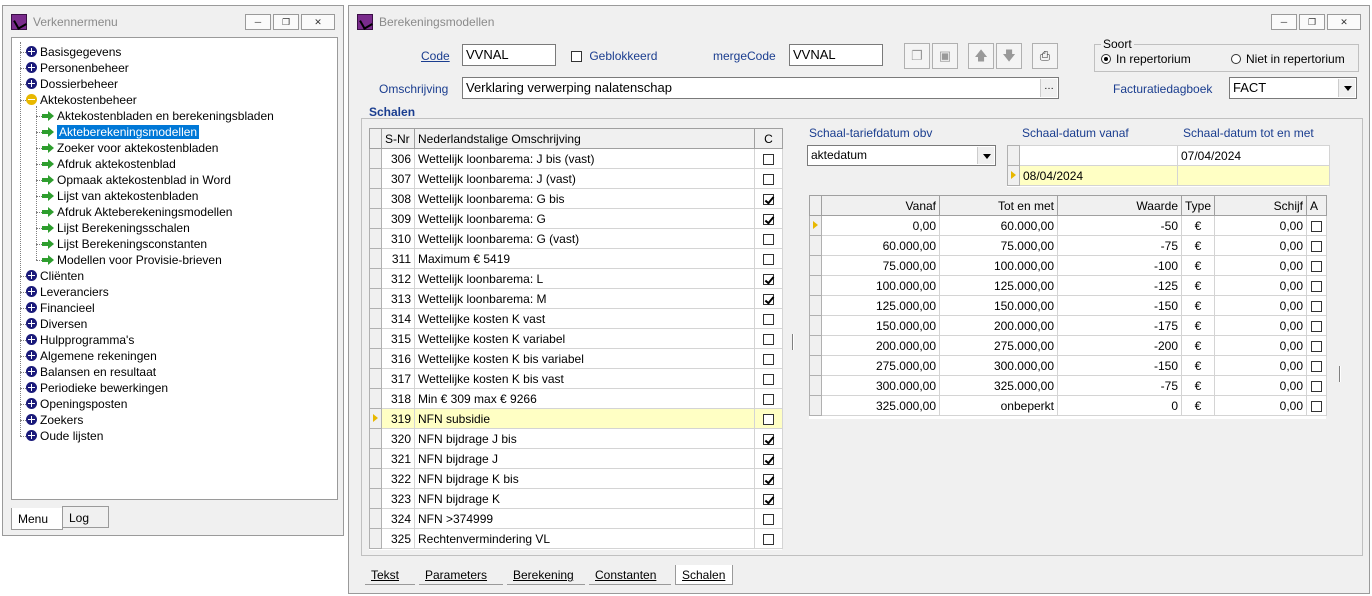  Describe the element at coordinates (576, 57) in the screenshot. I see `geblokkeerd-check-box` at that location.